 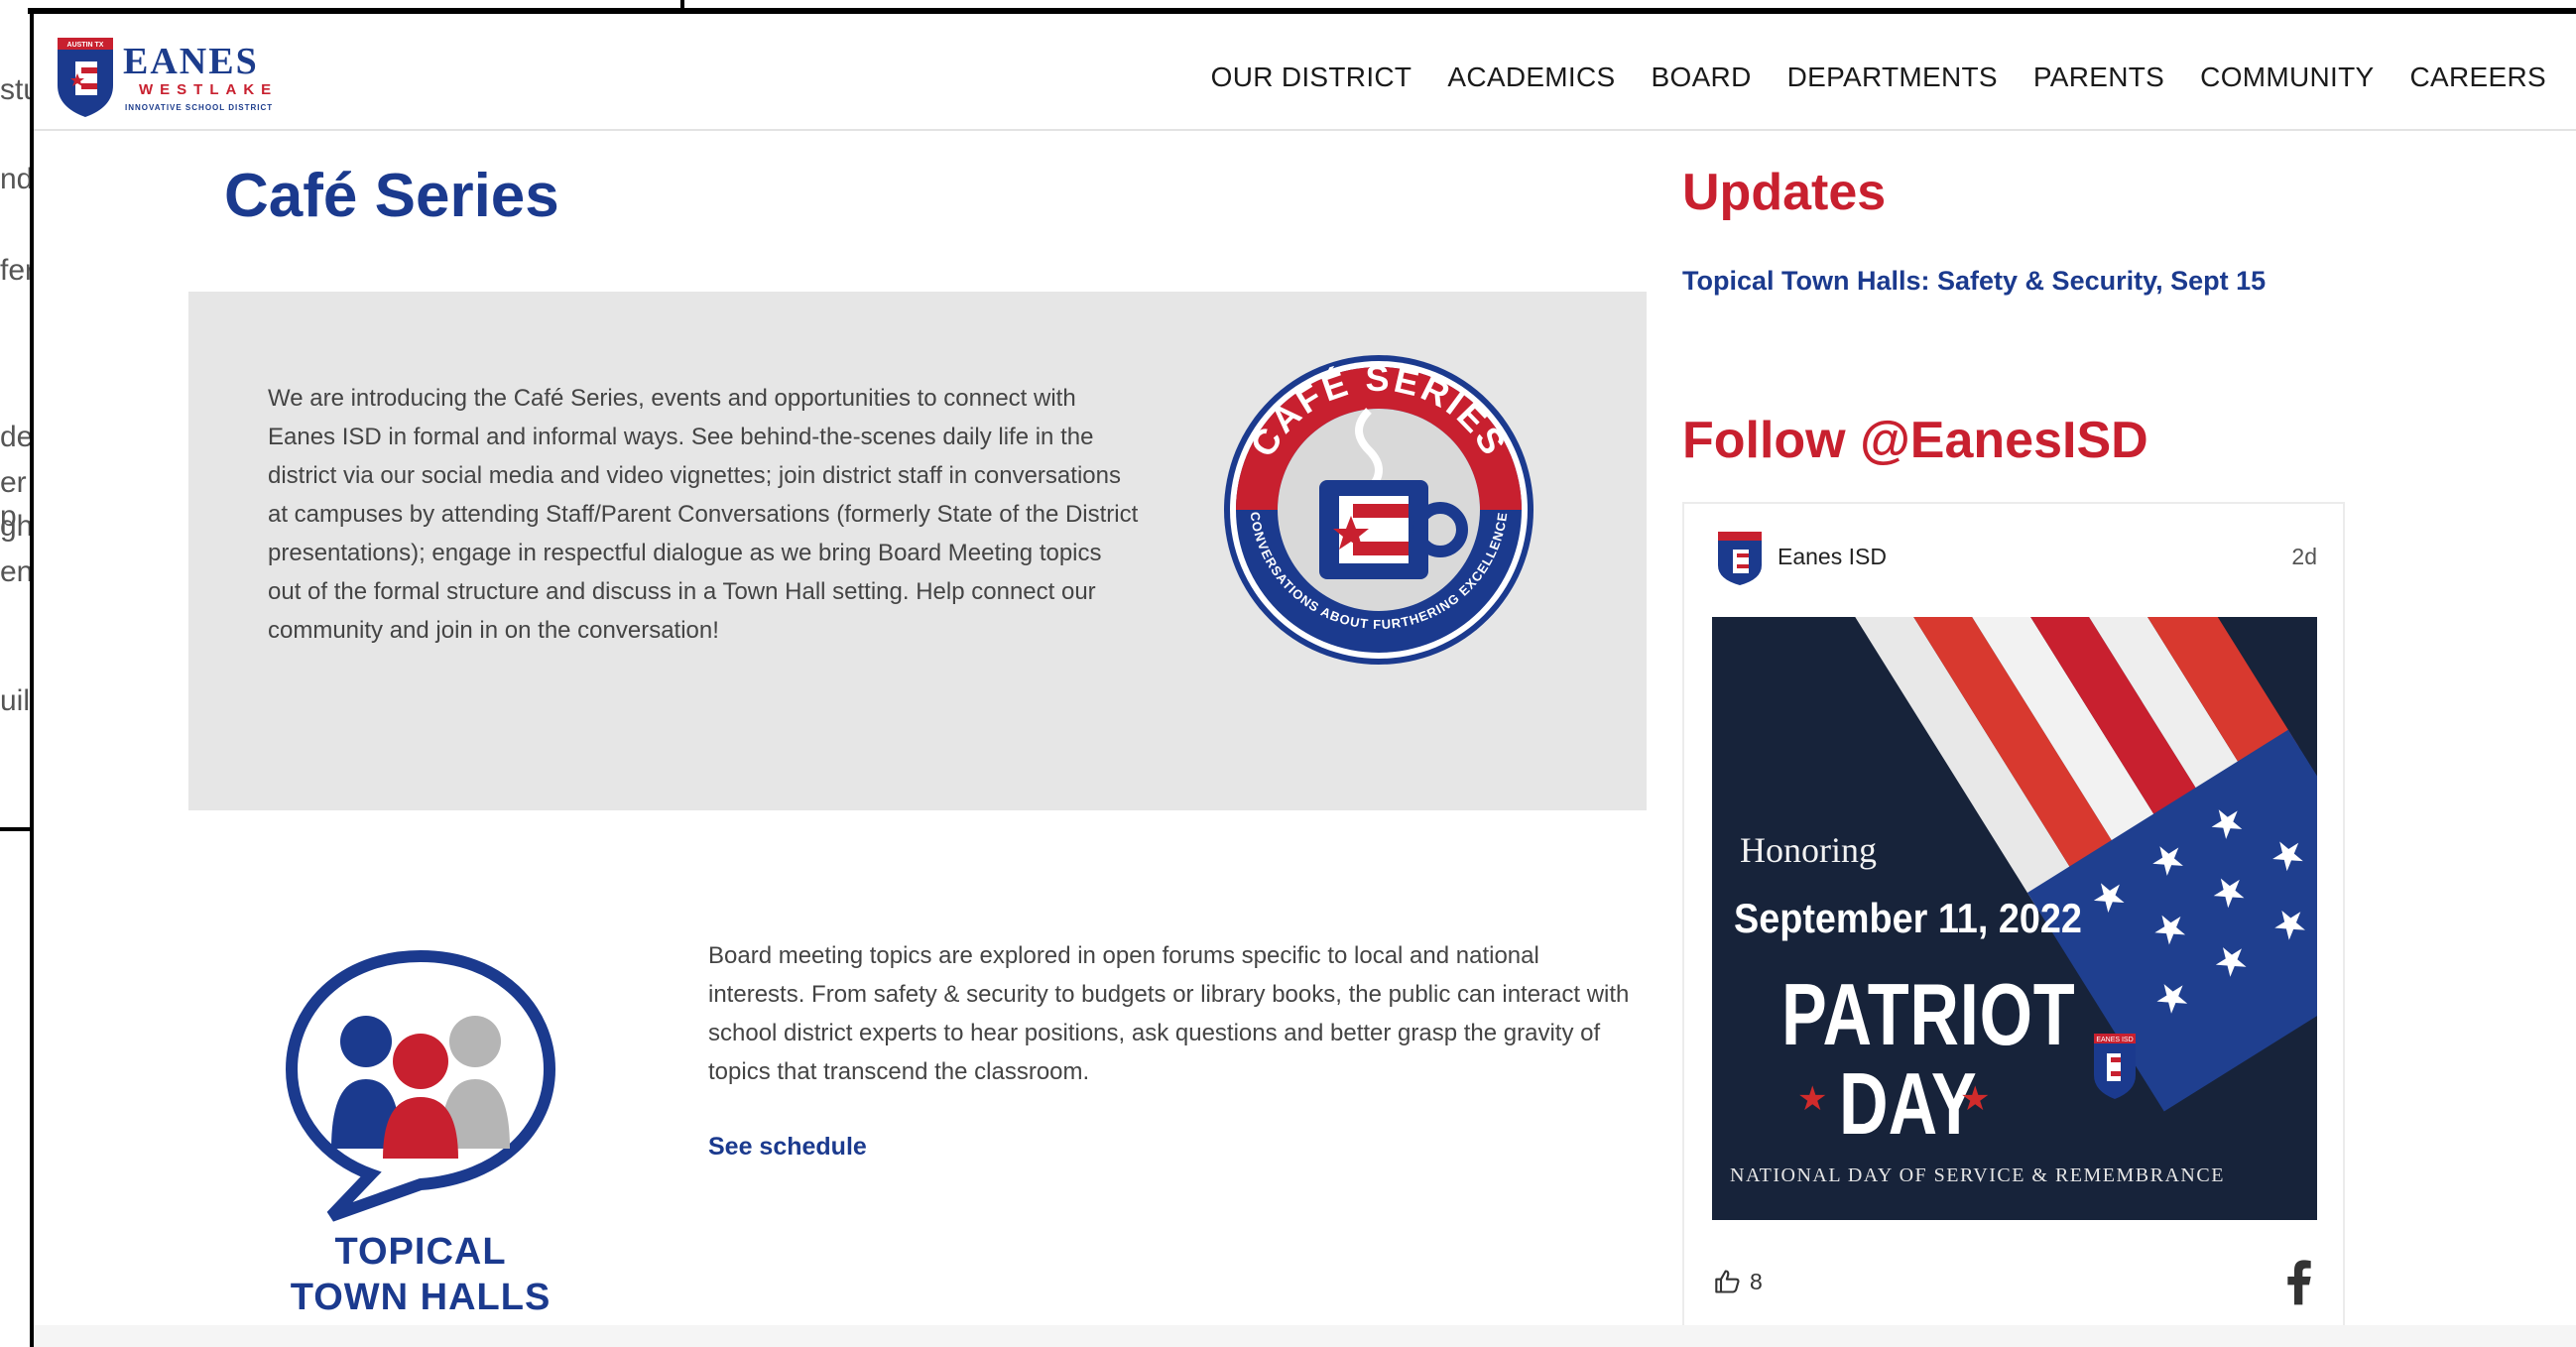 What do you see at coordinates (1702, 77) in the screenshot?
I see `nav-board: BOARD` at bounding box center [1702, 77].